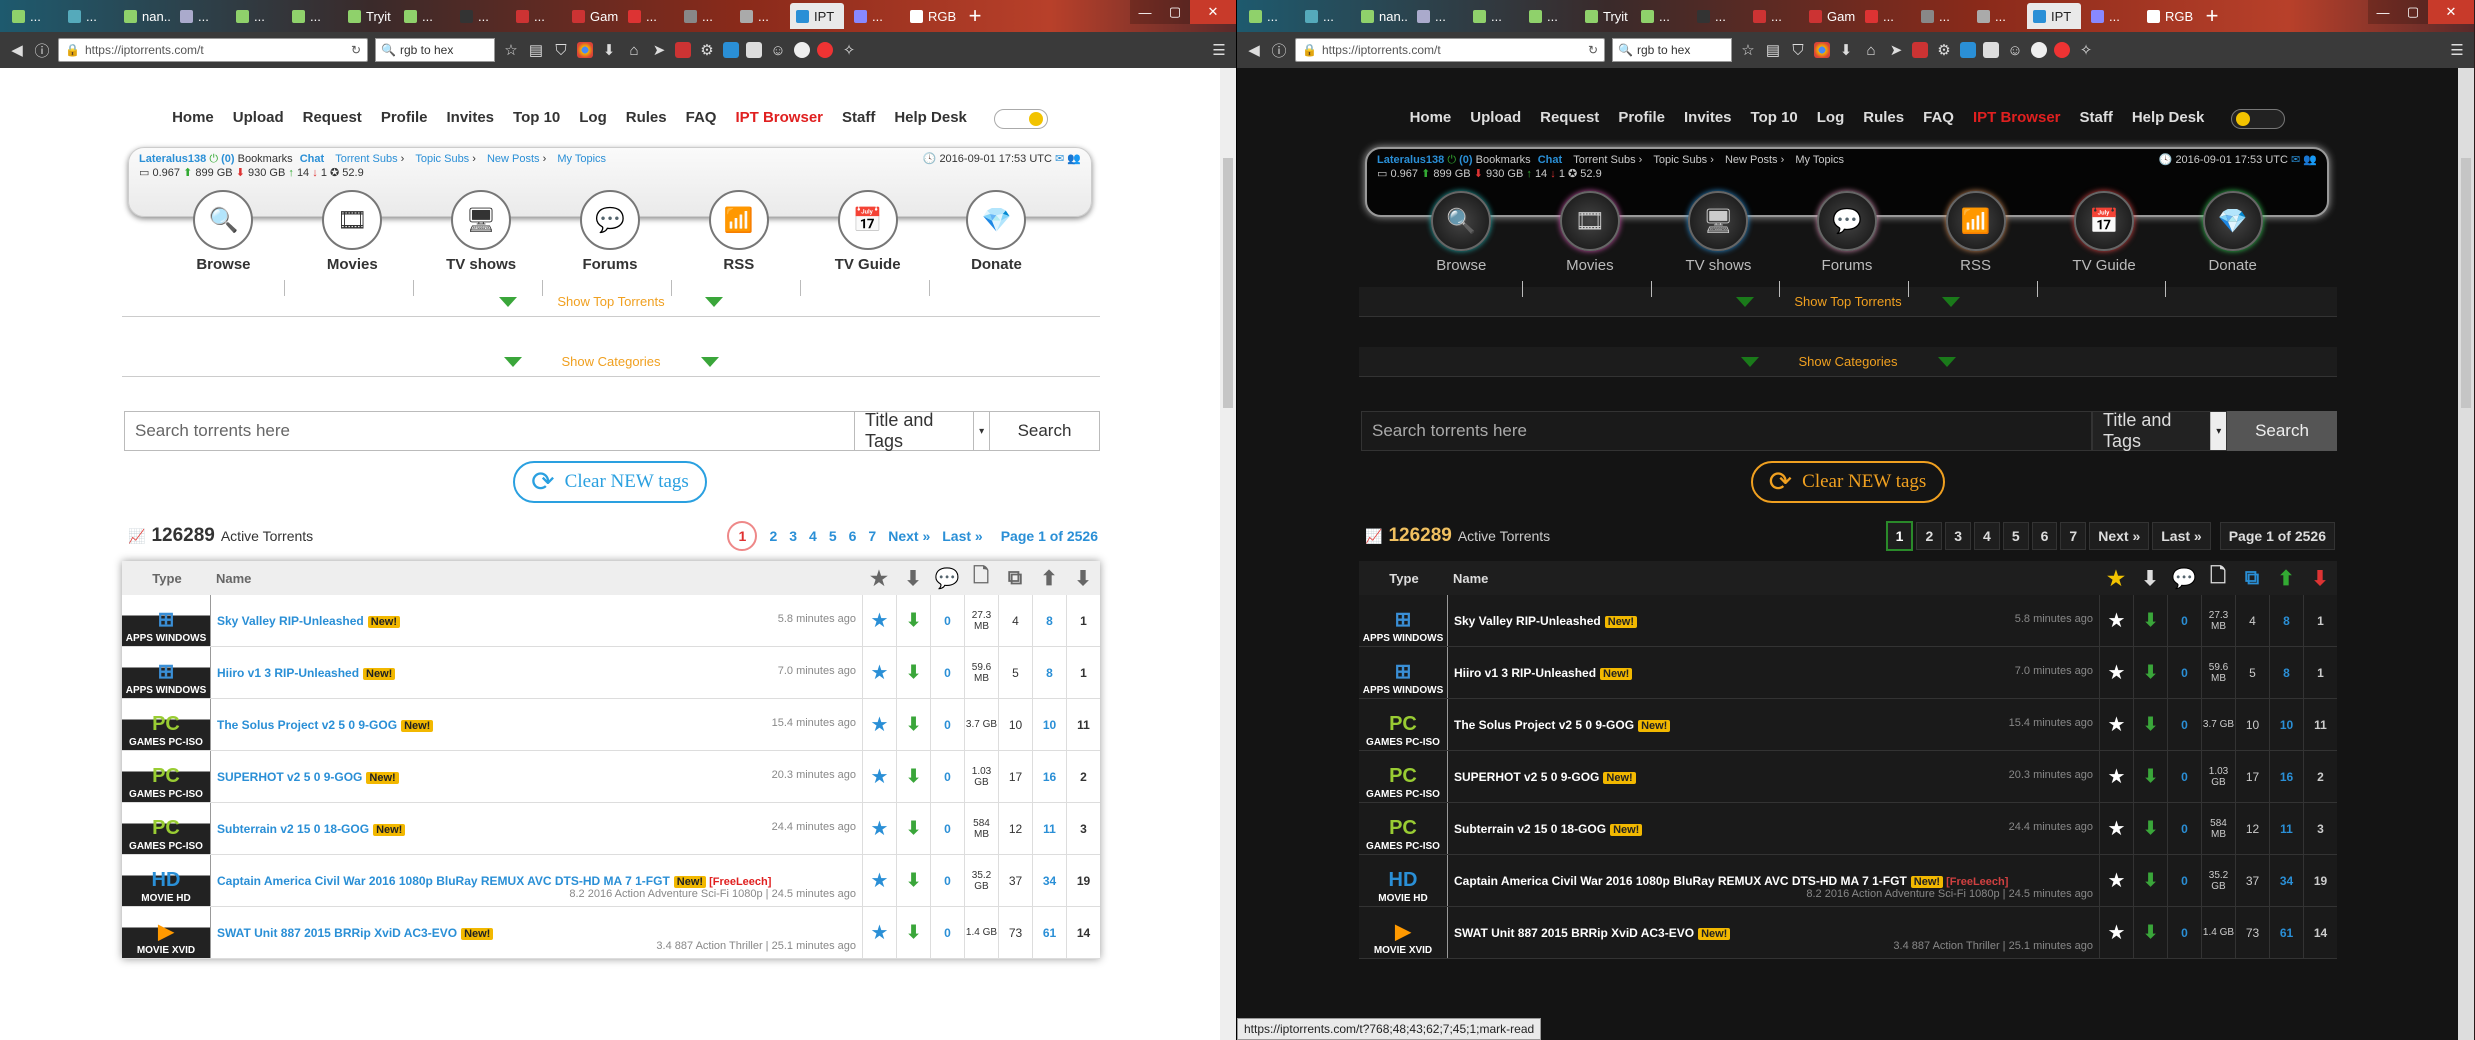 This screenshot has height=1040, width=2475. What do you see at coordinates (2212, 16) in the screenshot?
I see `new-tab-button: +` at bounding box center [2212, 16].